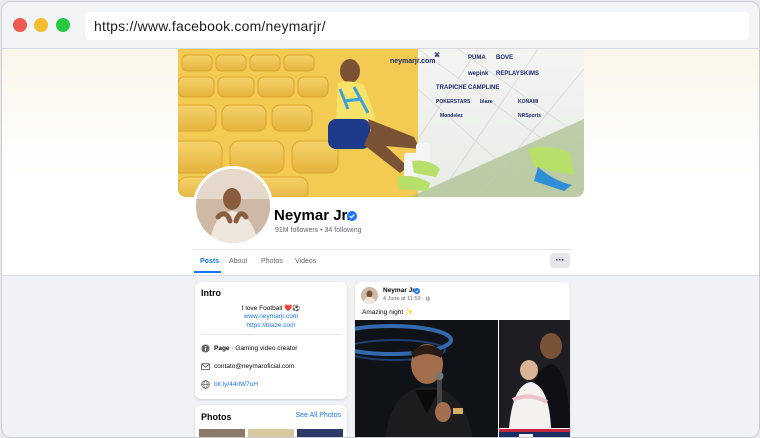  What do you see at coordinates (236, 384) in the screenshot?
I see `short-link: bit.ly/44rlW7uH` at bounding box center [236, 384].